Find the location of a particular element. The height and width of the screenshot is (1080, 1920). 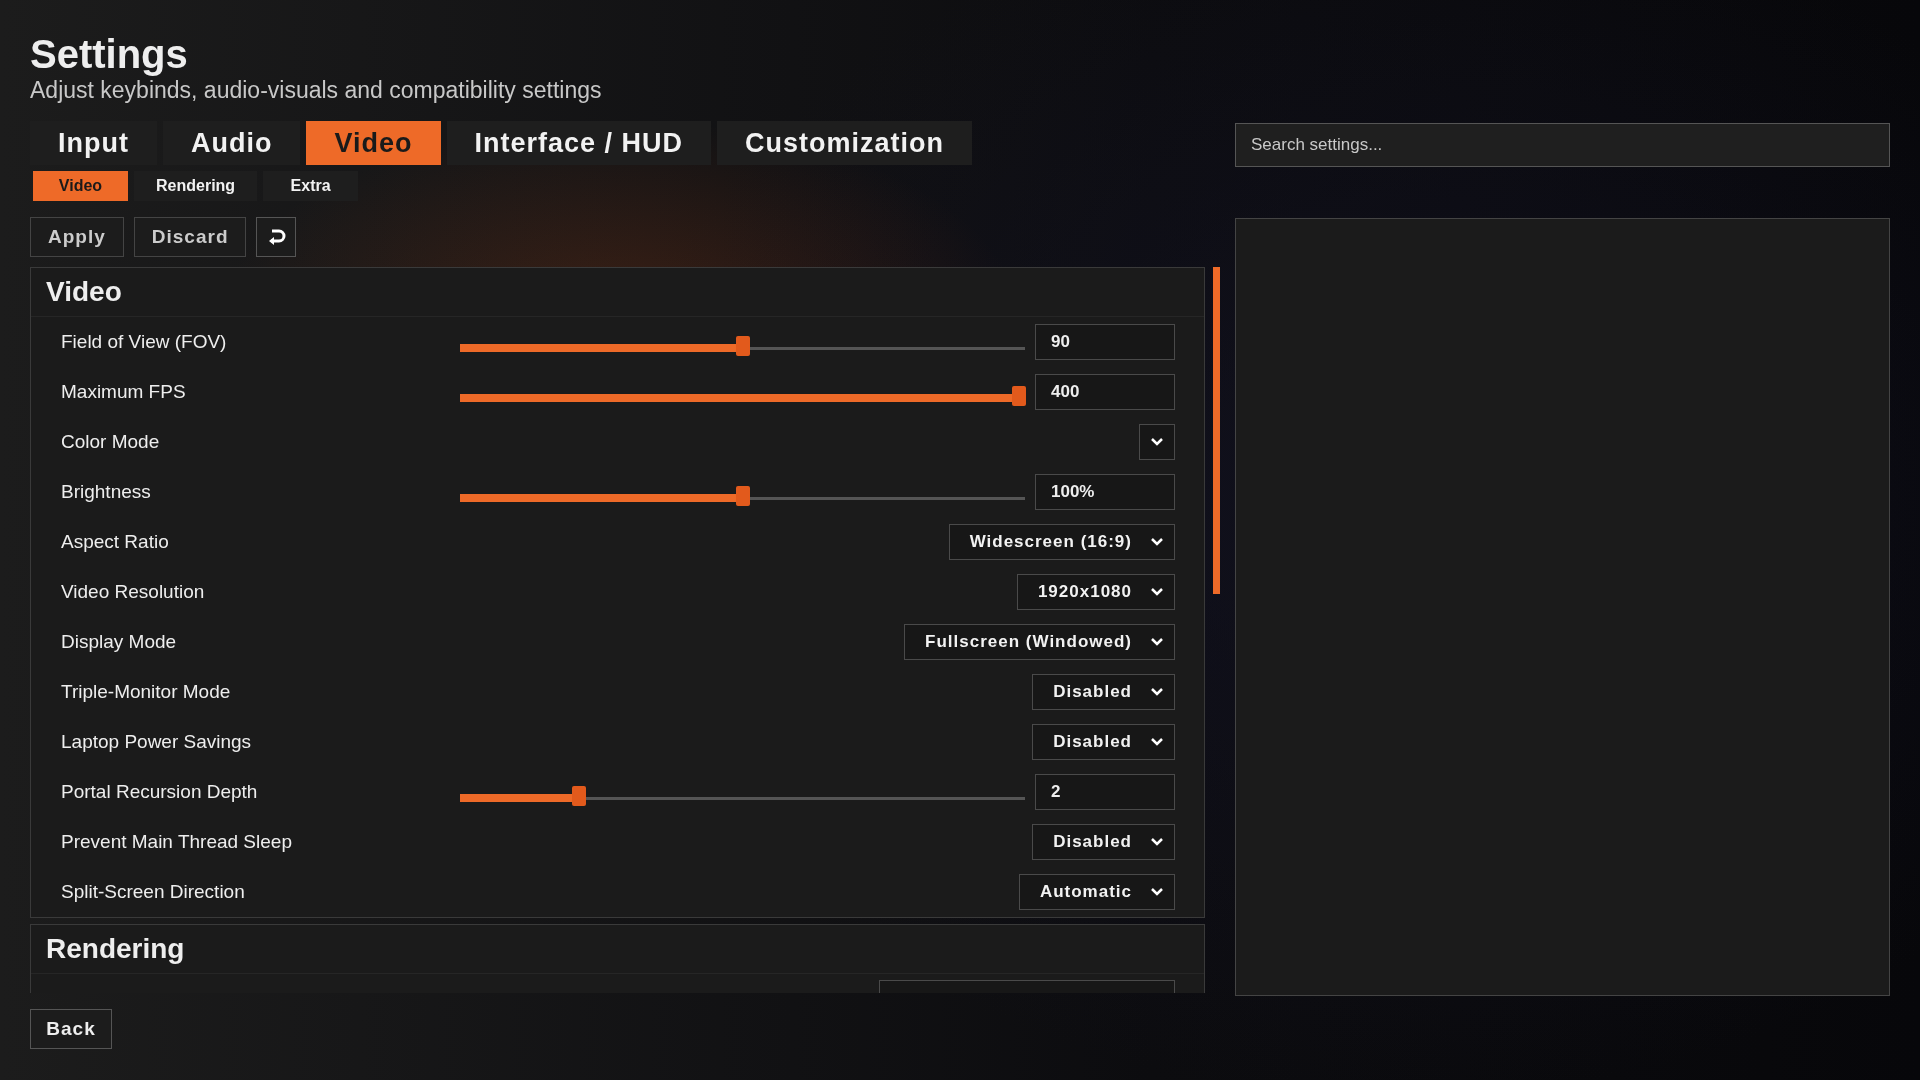

dropdown: Widescreen (16:9) is located at coordinates (1061, 542).